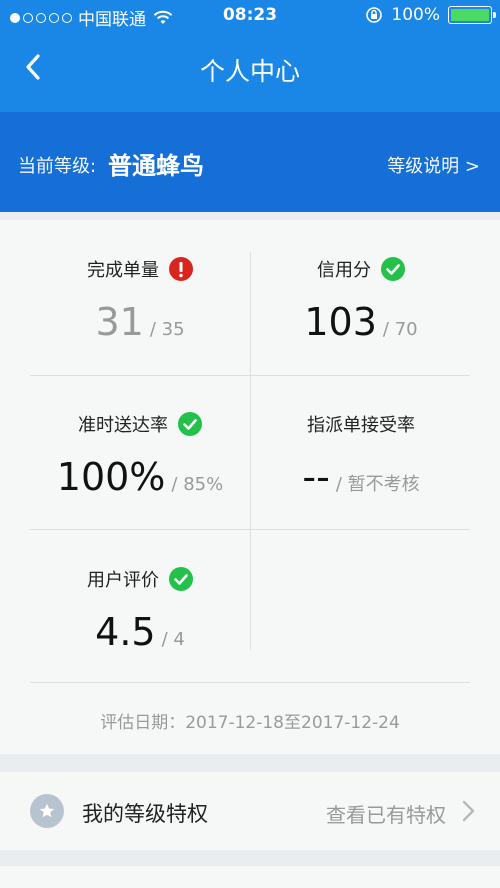 This screenshot has width=500, height=888. What do you see at coordinates (123, 580) in the screenshot?
I see `stat-label: 用户评价` at bounding box center [123, 580].